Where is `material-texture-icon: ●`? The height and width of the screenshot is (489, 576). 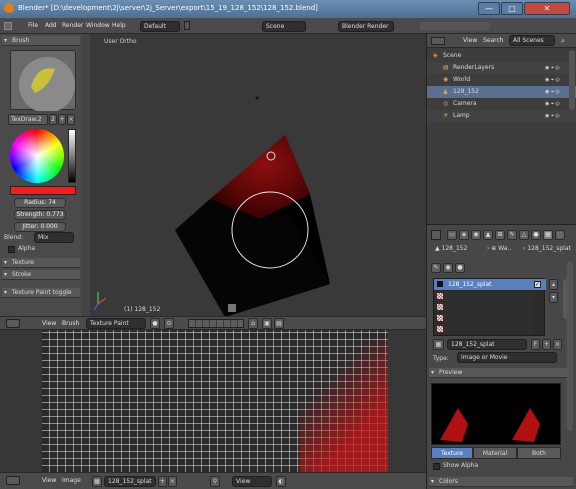 material-texture-icon: ● is located at coordinates (460, 268).